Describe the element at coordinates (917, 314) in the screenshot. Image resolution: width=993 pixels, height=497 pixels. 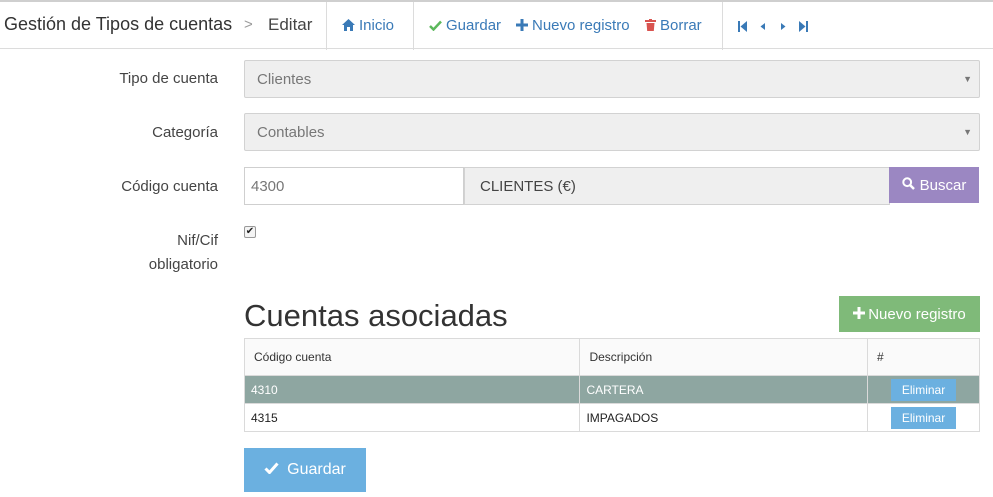
I see `add-account-label: Nuevo registro` at that location.